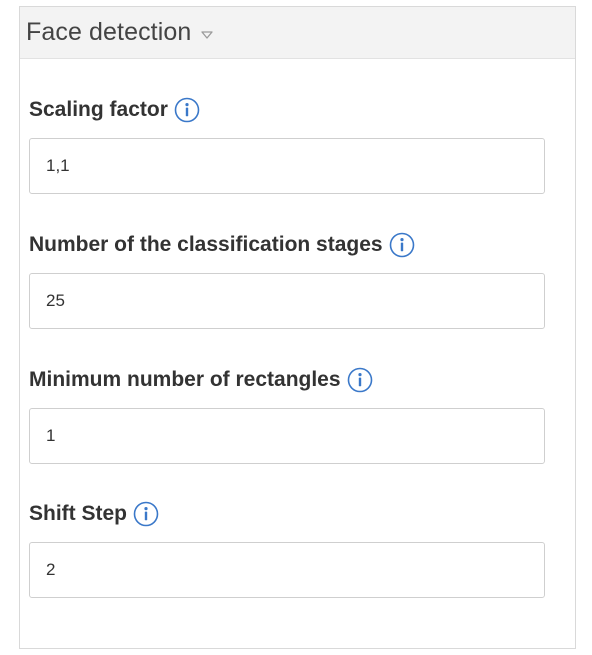 This screenshot has width=592, height=655. Describe the element at coordinates (287, 110) in the screenshot. I see `label-row: Scaling factor` at that location.